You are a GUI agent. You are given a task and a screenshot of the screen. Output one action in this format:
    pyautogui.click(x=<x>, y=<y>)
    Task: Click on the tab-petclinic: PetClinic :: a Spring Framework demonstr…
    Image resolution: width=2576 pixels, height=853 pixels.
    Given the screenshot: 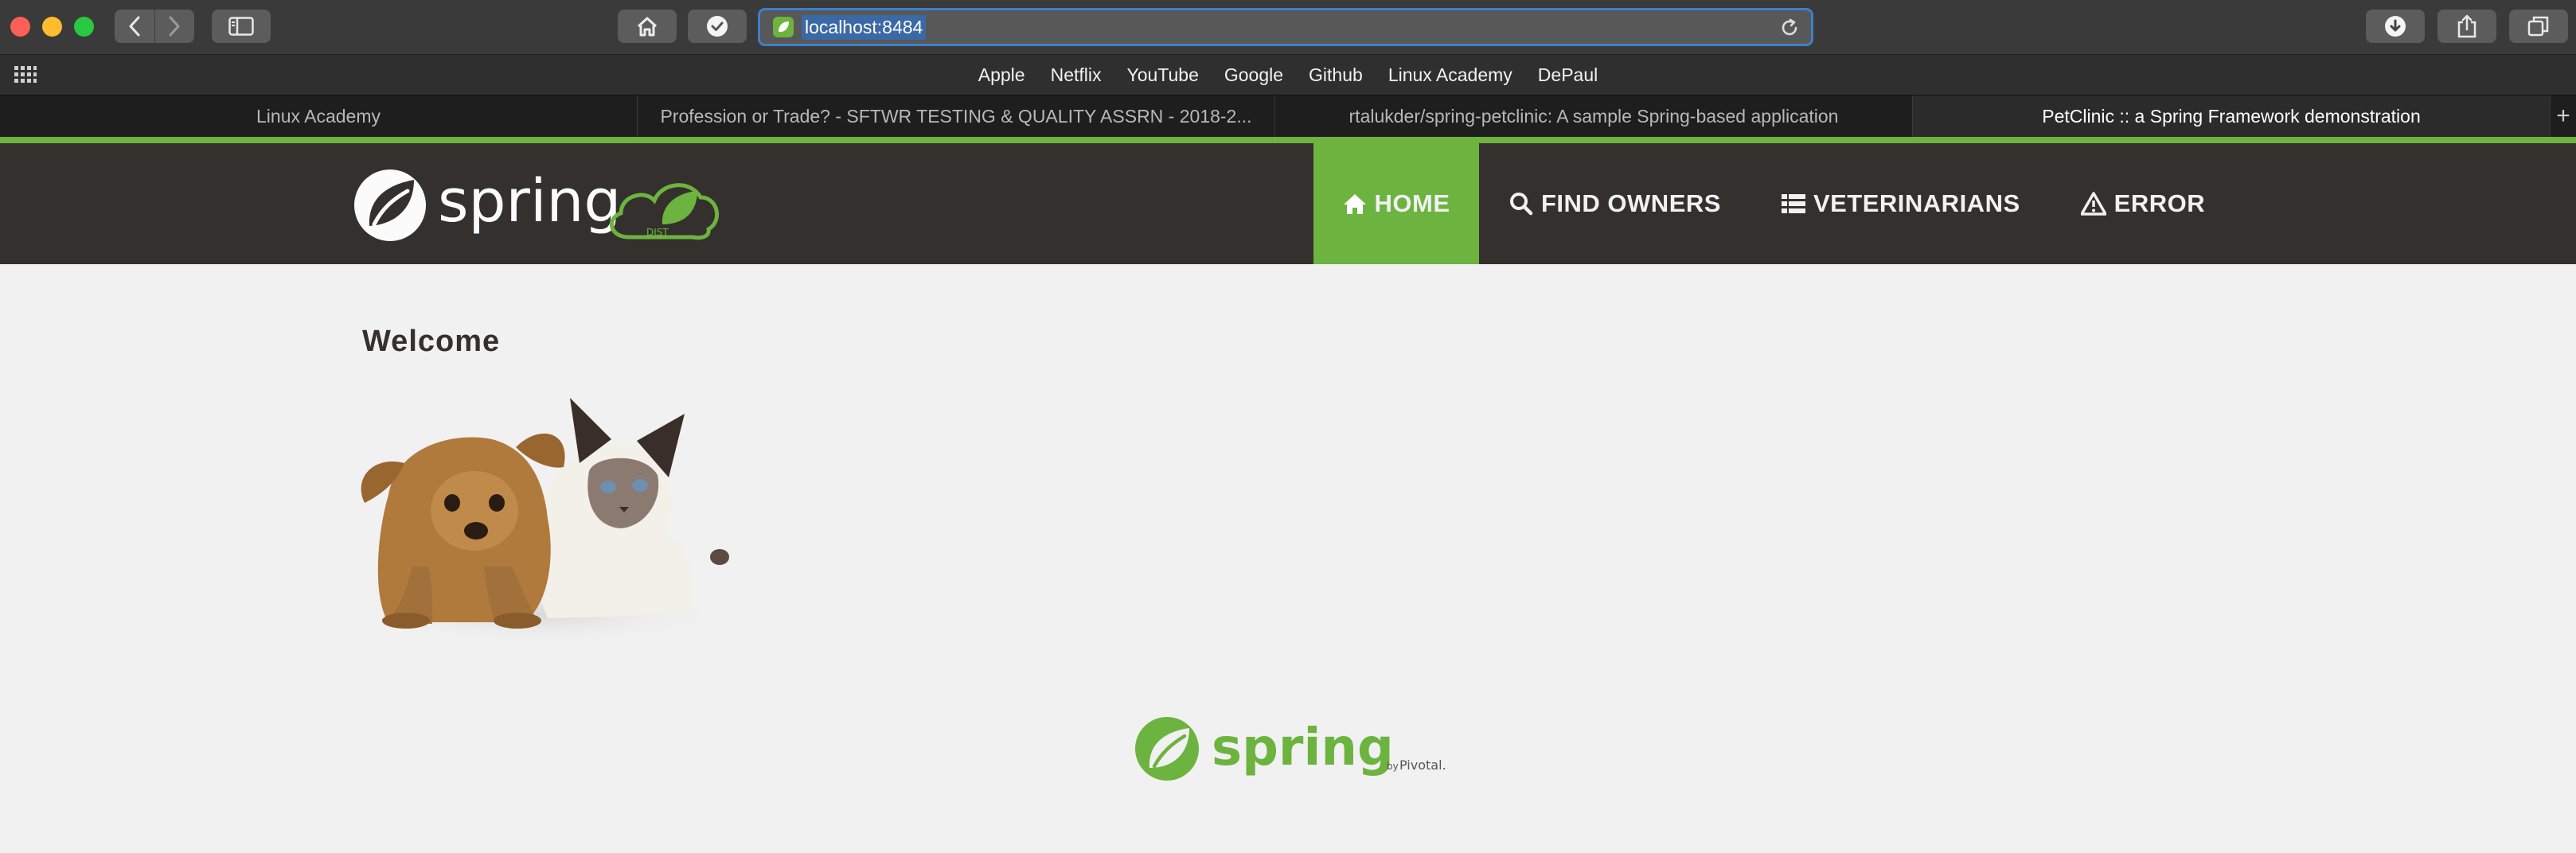 What is the action you would take?
    pyautogui.click(x=2232, y=116)
    